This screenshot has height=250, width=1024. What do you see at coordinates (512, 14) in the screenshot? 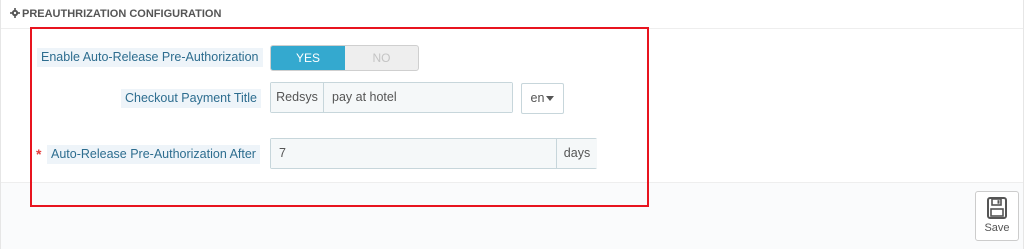
I see `panel-heading: PREAUTHRIZATION CONFIGURATION` at bounding box center [512, 14].